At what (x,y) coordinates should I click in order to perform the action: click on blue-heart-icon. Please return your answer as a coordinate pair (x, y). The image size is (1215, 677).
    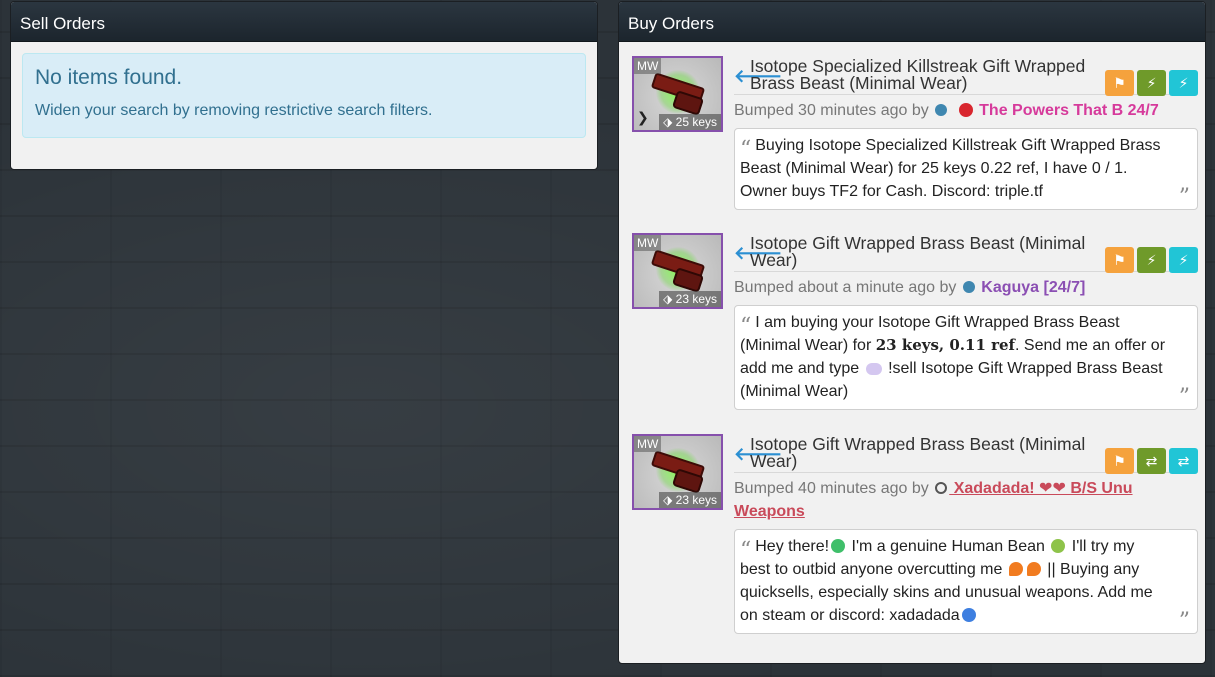
    Looking at the image, I should click on (968, 615).